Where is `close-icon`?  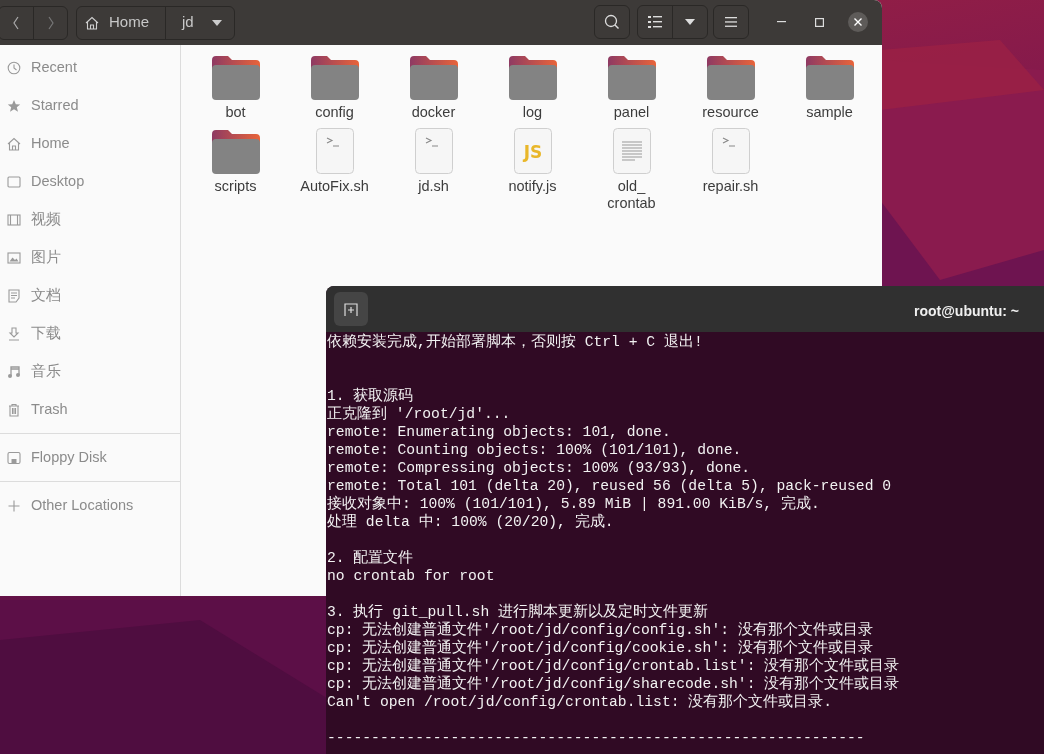
close-icon is located at coordinates (858, 22).